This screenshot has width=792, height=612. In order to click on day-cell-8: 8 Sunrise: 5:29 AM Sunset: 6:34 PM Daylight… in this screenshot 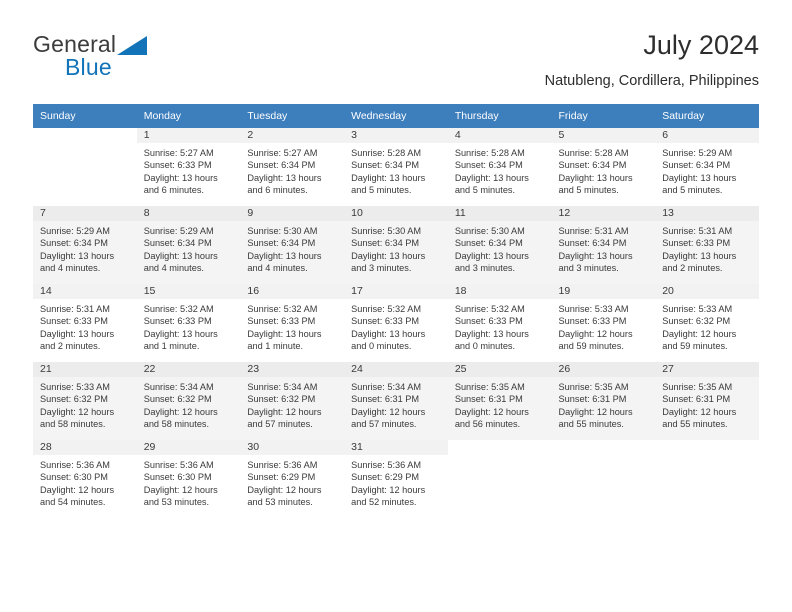, I will do `click(188, 245)`.